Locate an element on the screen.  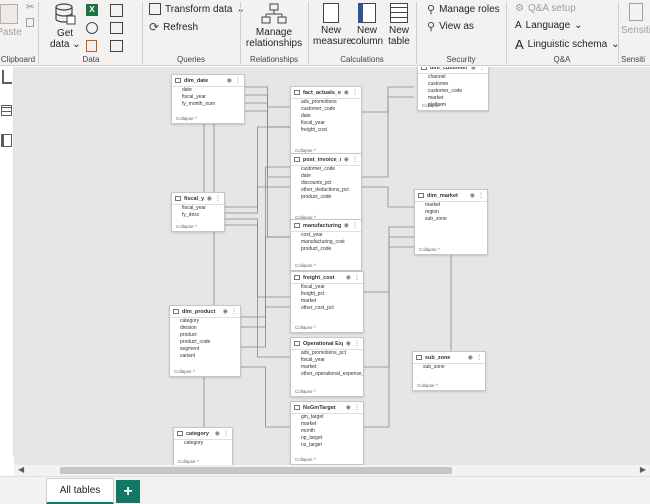
table-field: manufacturing_cost is located at coordinates (326, 242).